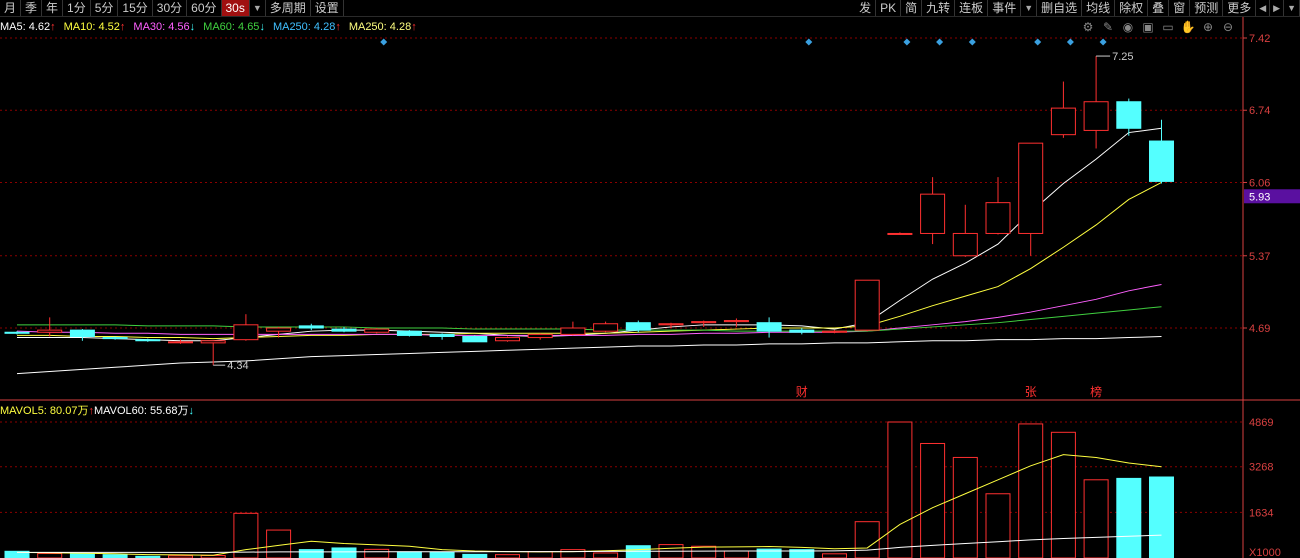 This screenshot has width=1300, height=558. What do you see at coordinates (1259, 39) in the screenshot?
I see `y-tick-label: 7.42` at bounding box center [1259, 39].